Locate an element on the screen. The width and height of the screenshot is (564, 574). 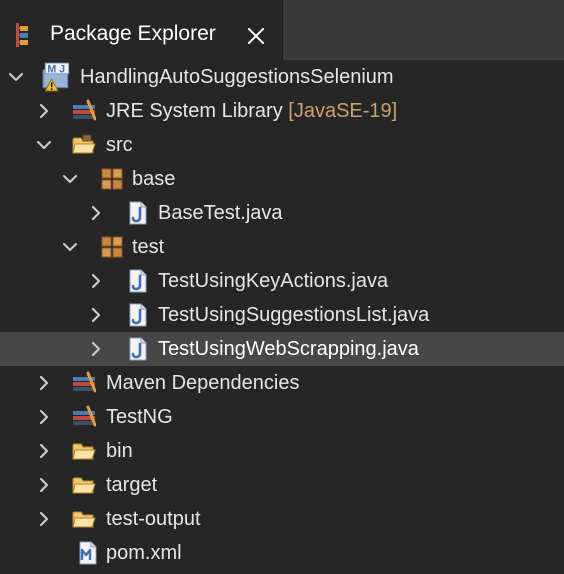
tree-item-label: Maven Dependencies is located at coordinates (203, 383).